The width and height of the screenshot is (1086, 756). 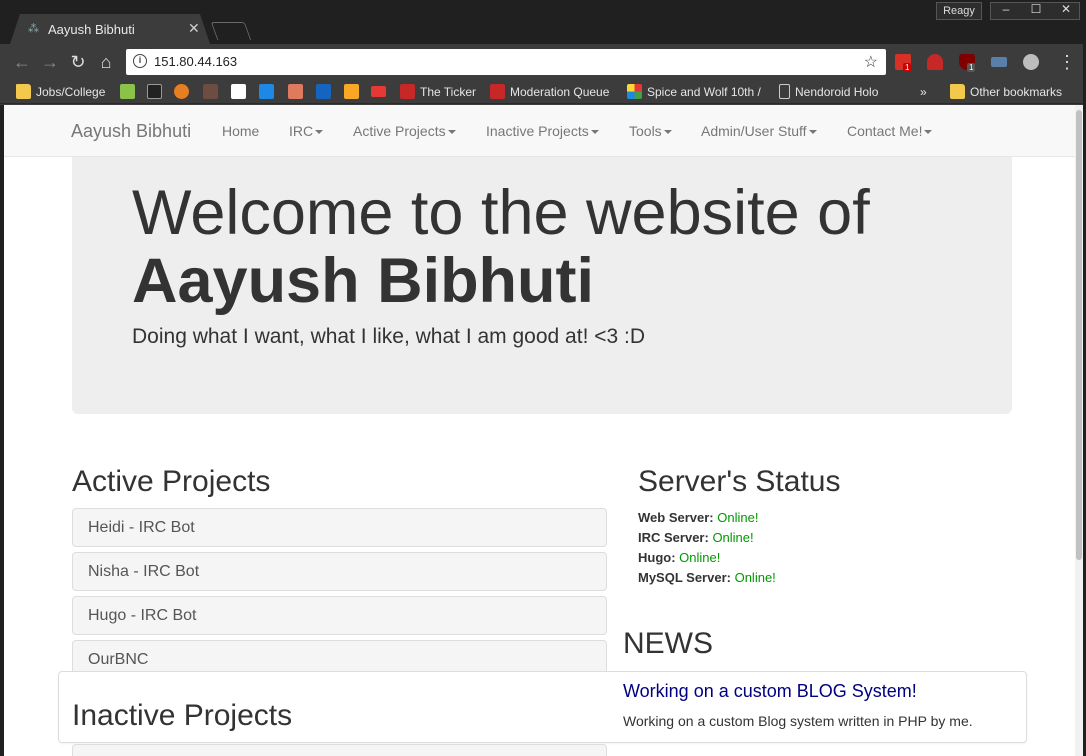 I want to click on bookmark-folder-jobs: Jobs/College, so click(x=60, y=92).